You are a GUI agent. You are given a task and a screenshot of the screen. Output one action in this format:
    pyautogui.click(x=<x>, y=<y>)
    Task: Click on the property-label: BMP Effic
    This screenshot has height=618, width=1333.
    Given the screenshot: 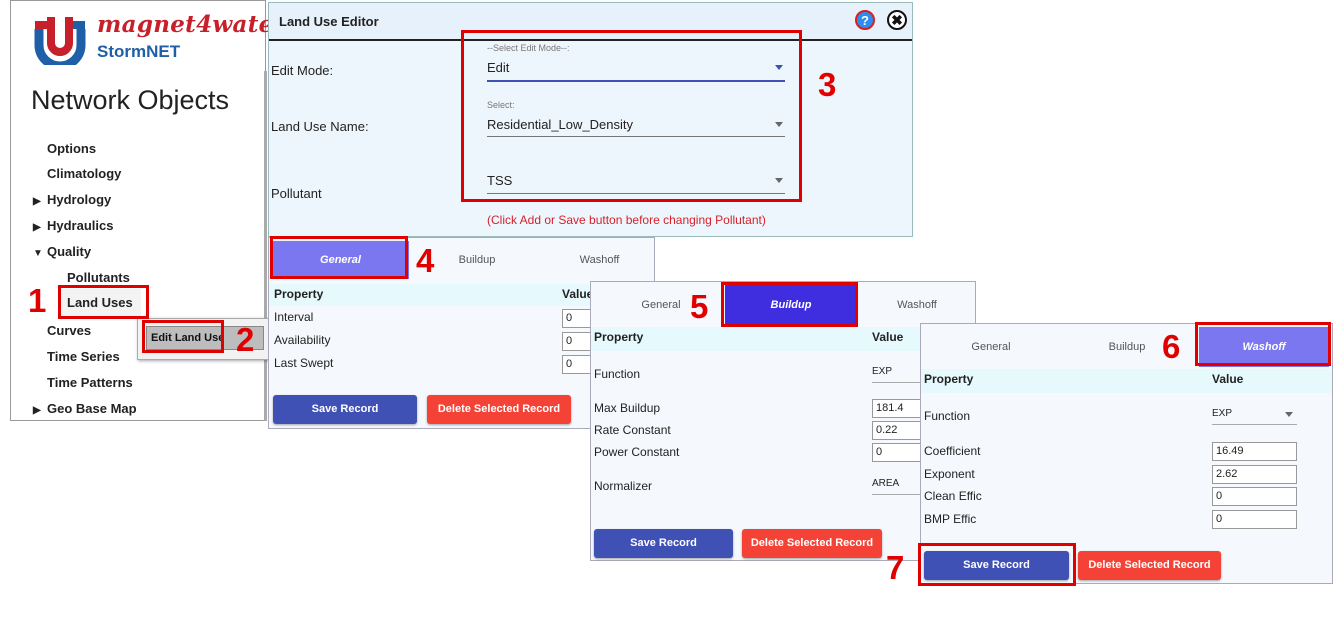 What is the action you would take?
    pyautogui.click(x=950, y=519)
    